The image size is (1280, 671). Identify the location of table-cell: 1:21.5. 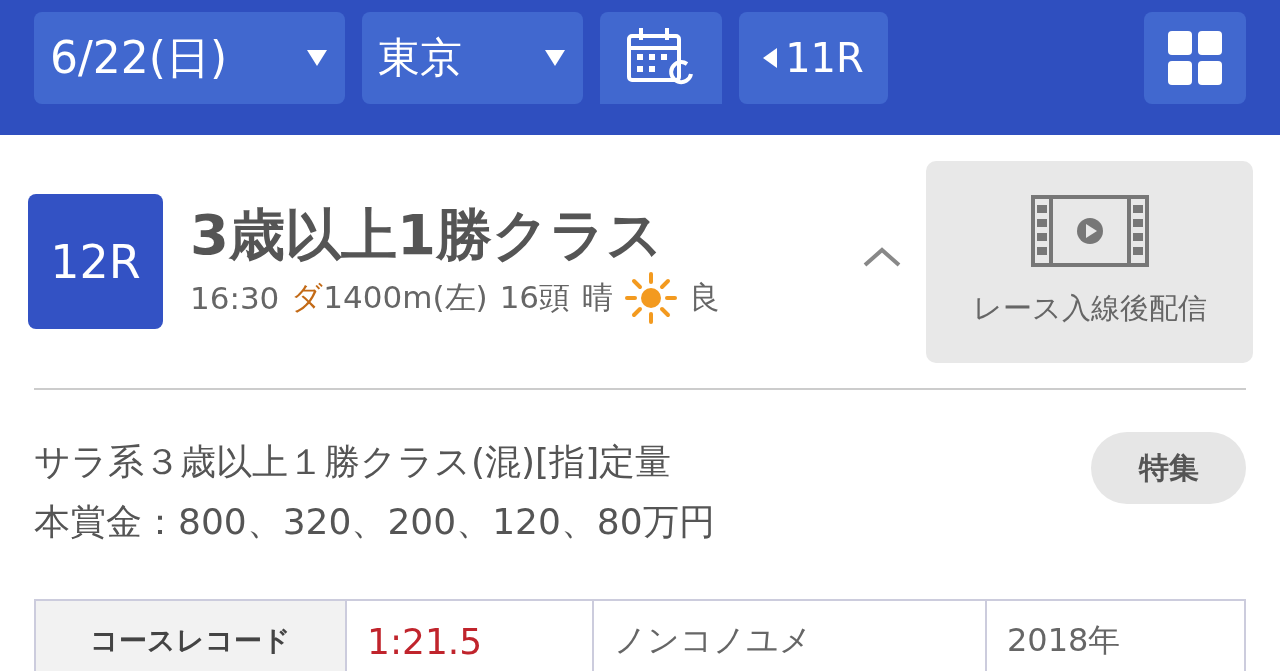
(468, 636).